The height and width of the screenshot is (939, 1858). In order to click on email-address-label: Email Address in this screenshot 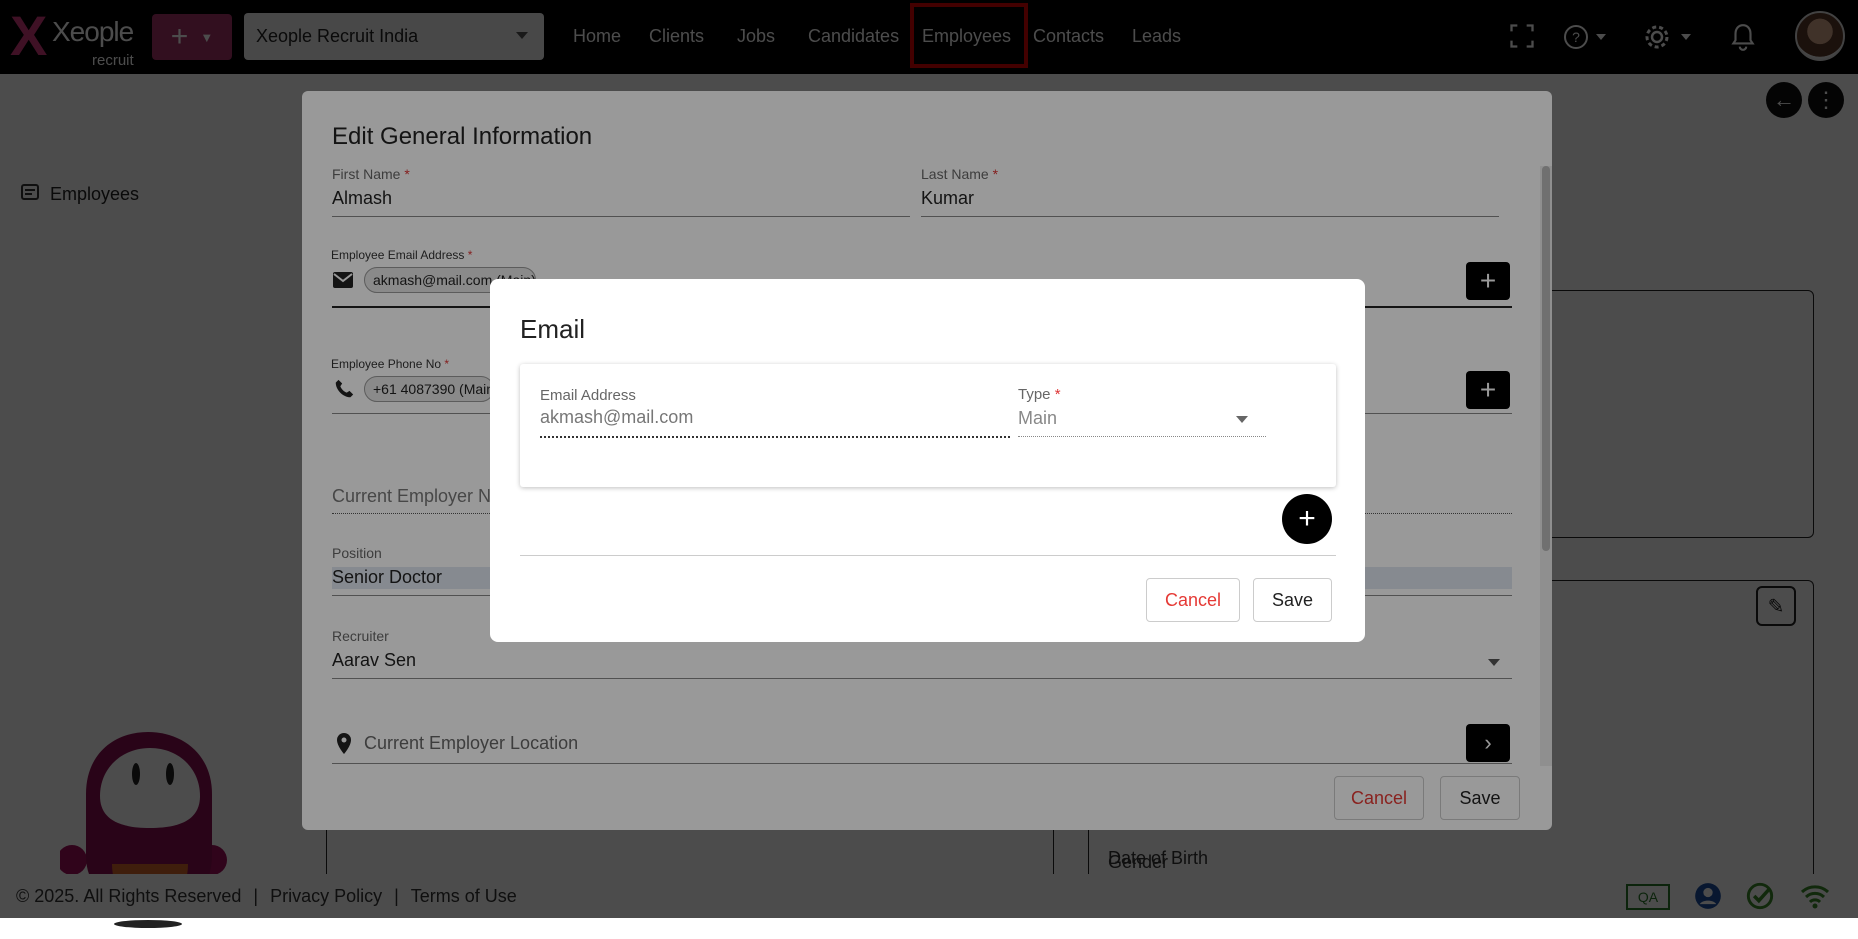, I will do `click(588, 395)`.